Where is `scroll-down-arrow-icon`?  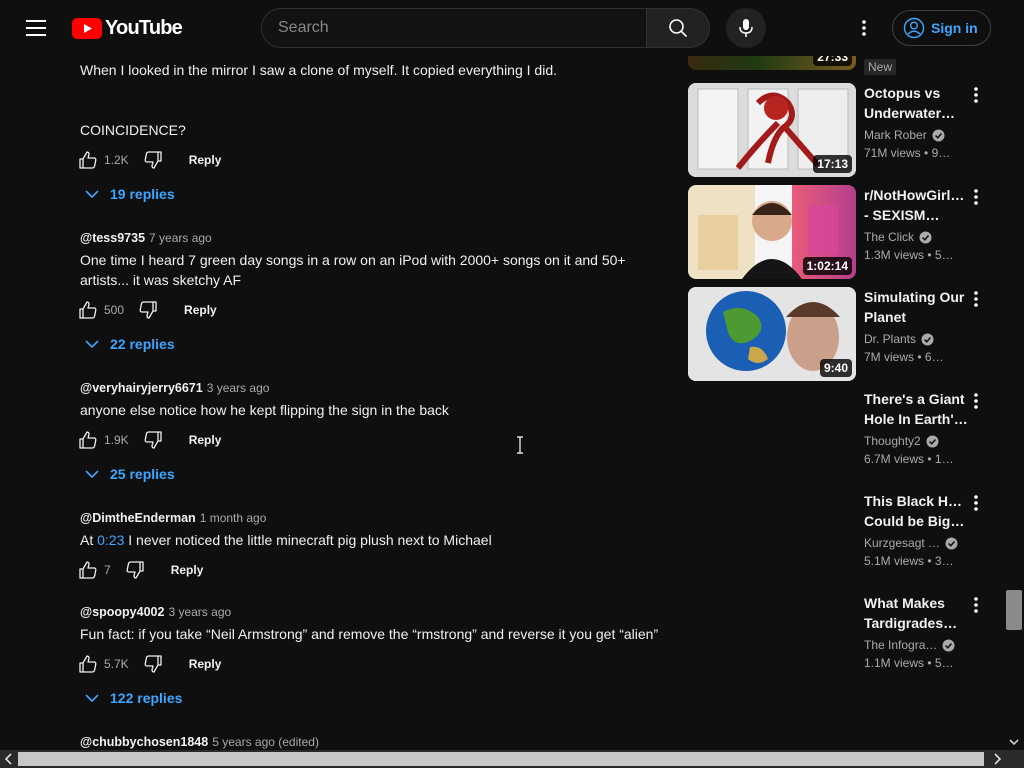 scroll-down-arrow-icon is located at coordinates (1014, 742).